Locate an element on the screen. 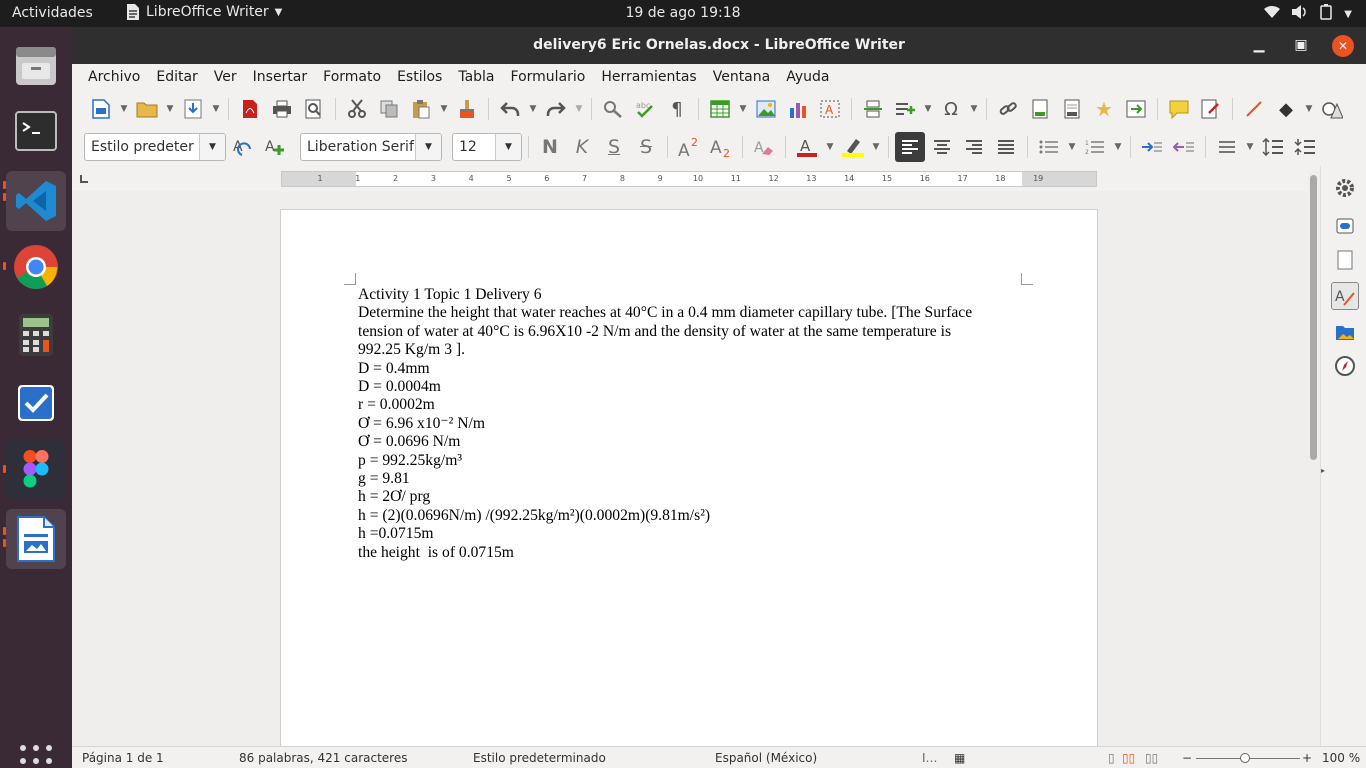  minimize-button: ▁ is located at coordinates (1259, 45).